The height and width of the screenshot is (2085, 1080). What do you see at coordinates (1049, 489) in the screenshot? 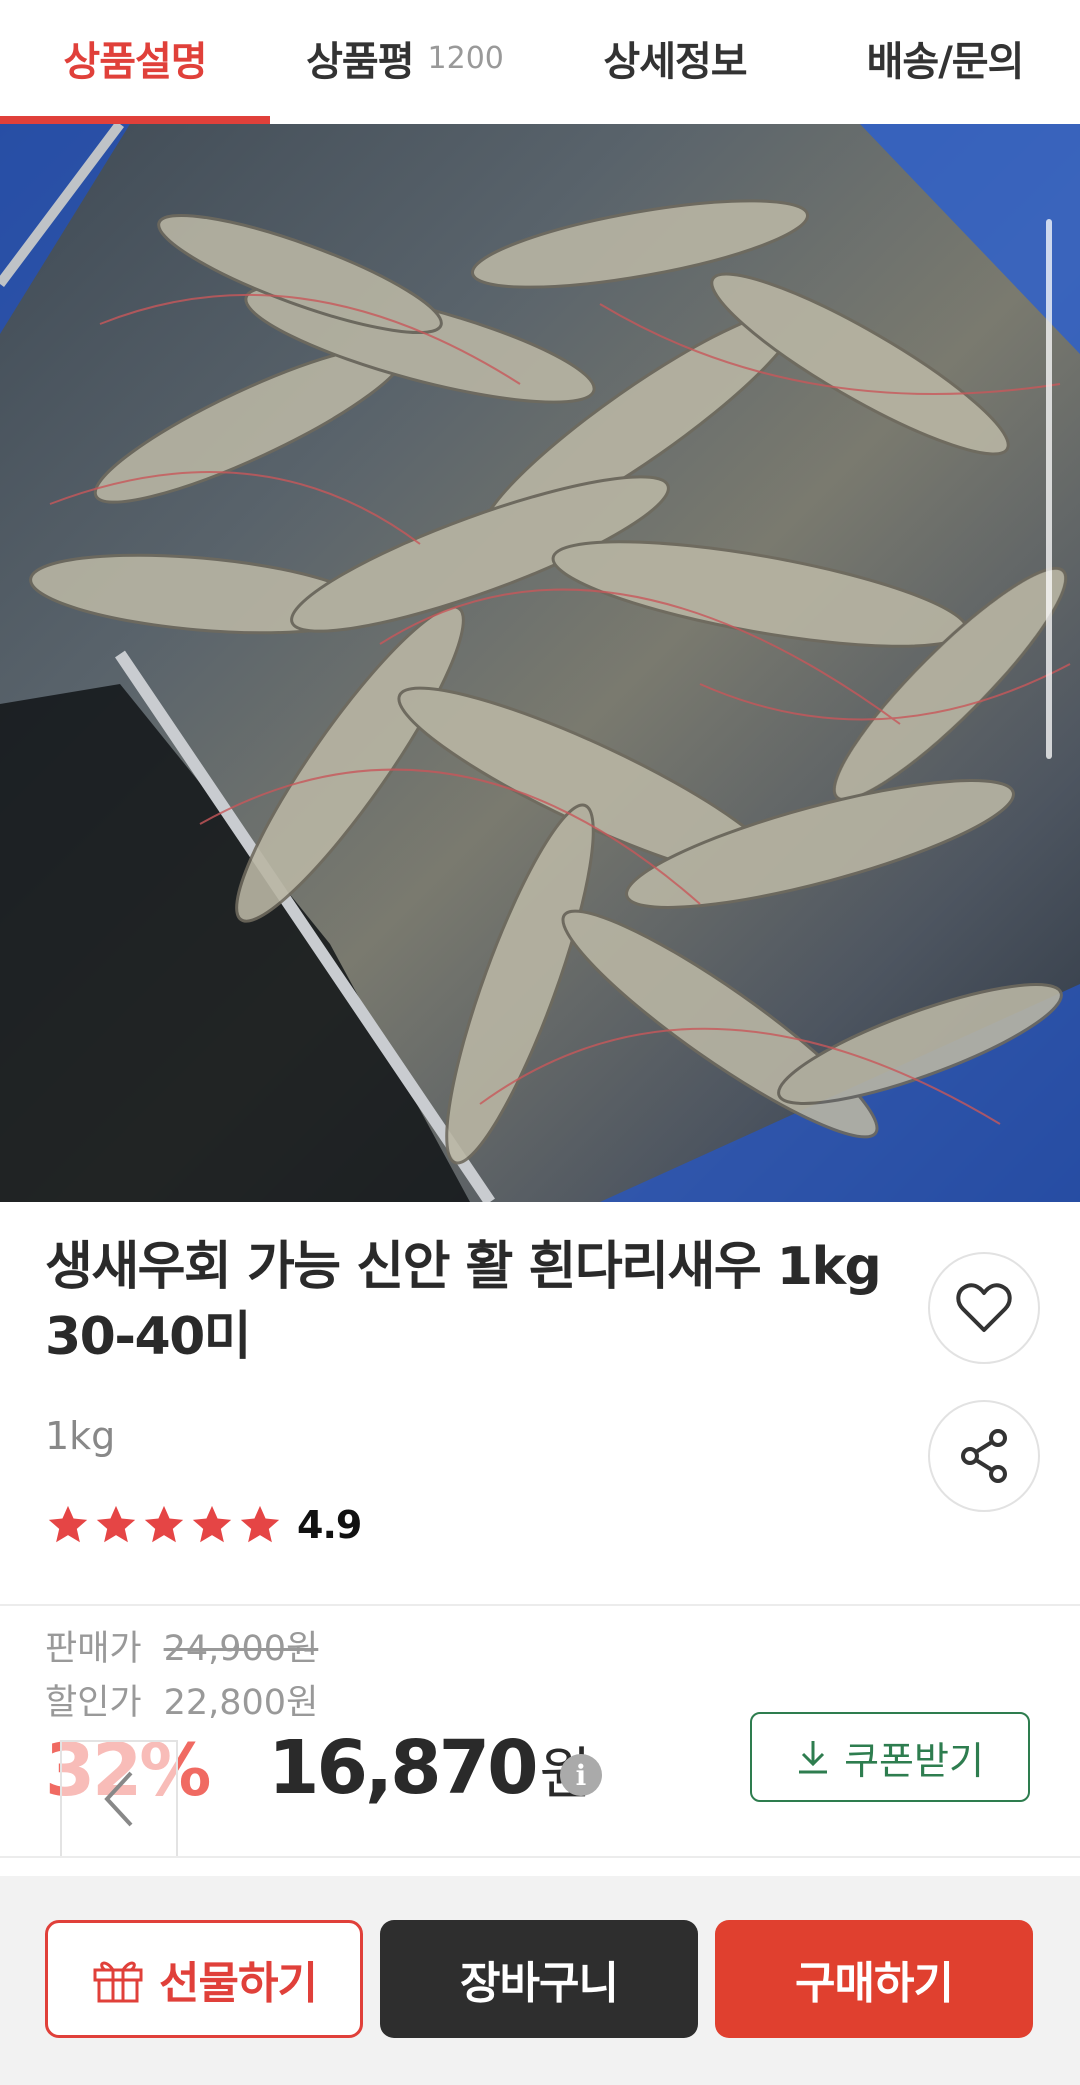
I see `scroll-indicator` at bounding box center [1049, 489].